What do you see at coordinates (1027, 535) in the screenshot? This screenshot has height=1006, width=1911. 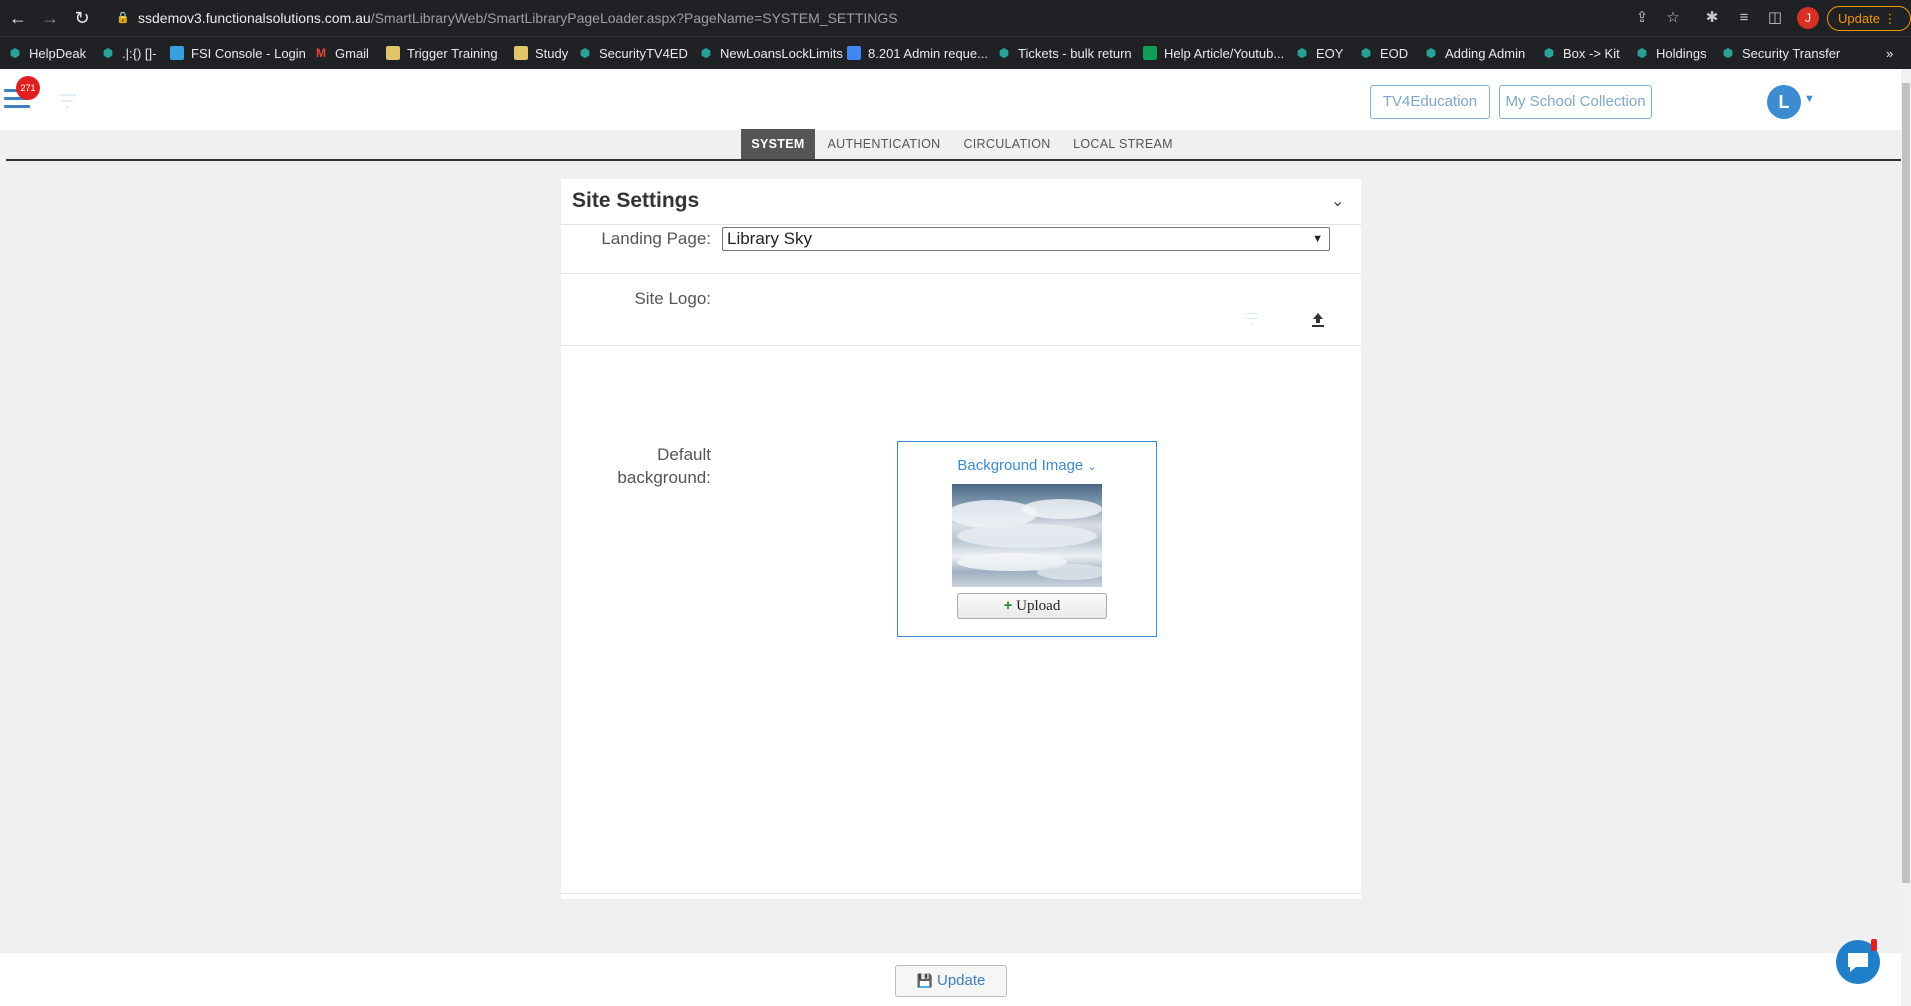 I see `background-image-preview` at bounding box center [1027, 535].